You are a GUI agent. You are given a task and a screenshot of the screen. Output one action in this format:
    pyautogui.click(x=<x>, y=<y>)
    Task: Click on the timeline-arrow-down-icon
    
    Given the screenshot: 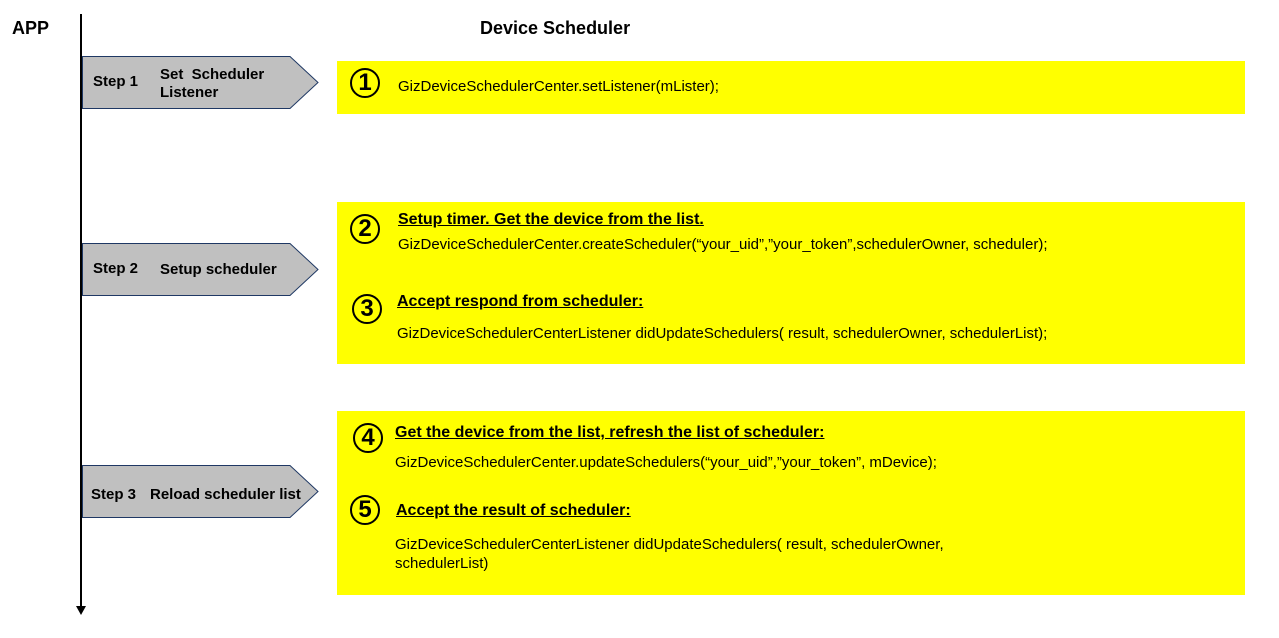 What is the action you would take?
    pyautogui.click(x=81, y=610)
    